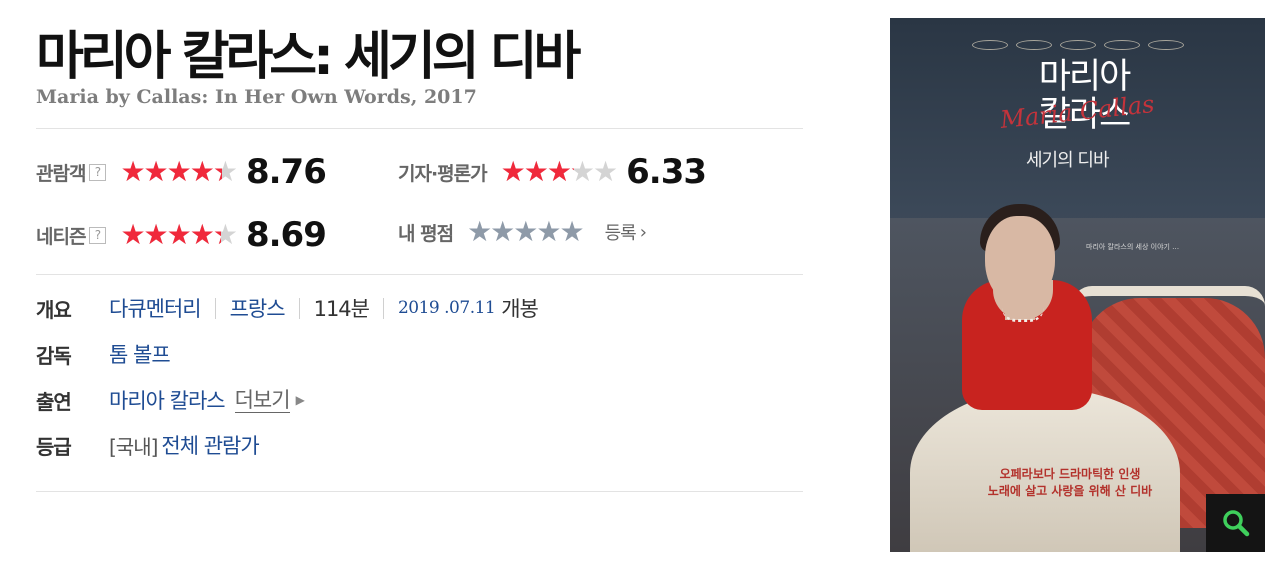 The image size is (1285, 567). What do you see at coordinates (133, 446) in the screenshot?
I see `grade-prefix: [국내]` at bounding box center [133, 446].